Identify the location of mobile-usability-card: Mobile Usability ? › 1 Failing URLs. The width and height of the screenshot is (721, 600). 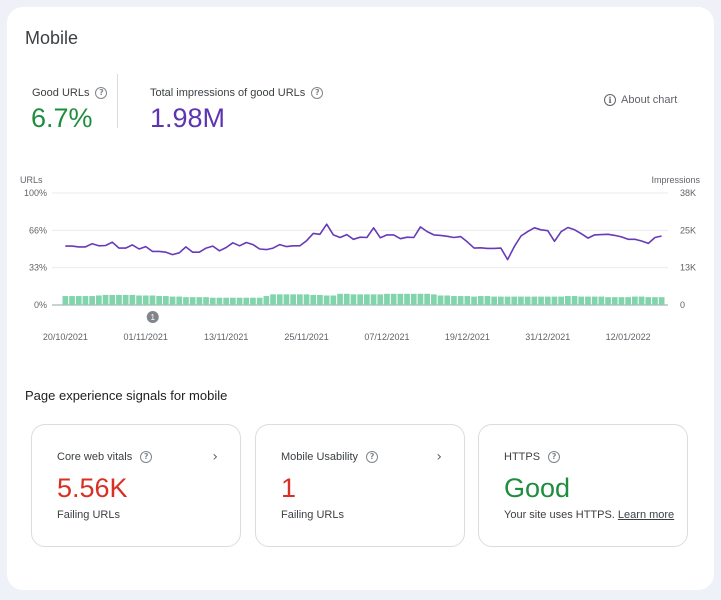
(360, 485).